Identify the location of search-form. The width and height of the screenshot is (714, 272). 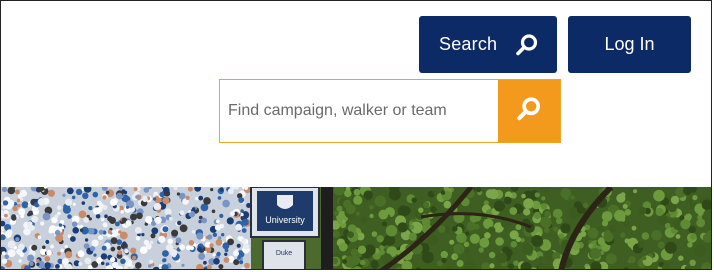
(390, 111).